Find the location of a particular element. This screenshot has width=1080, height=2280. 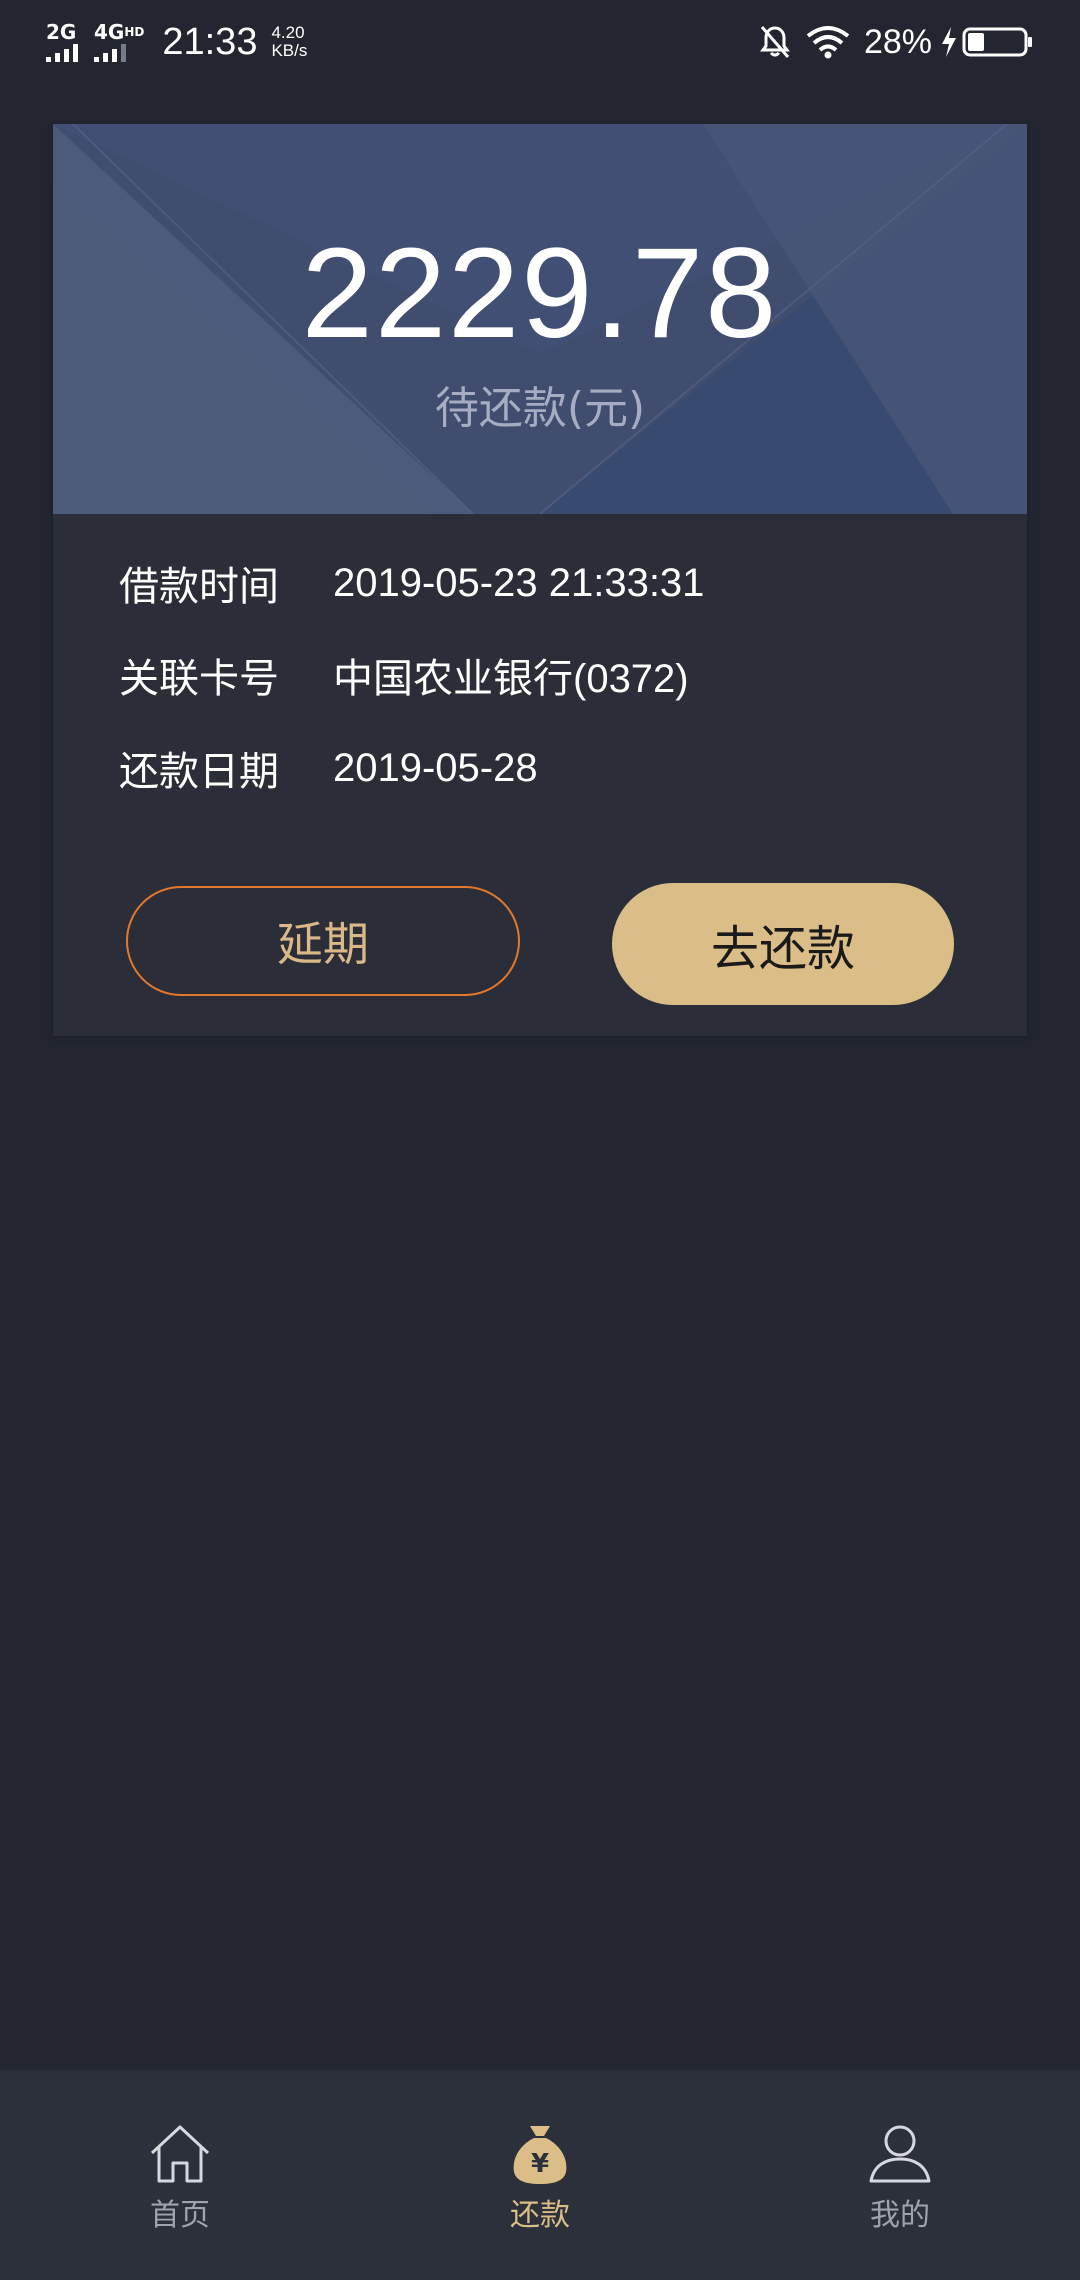

nav-item-home: 首页 is located at coordinates (180, 2175).